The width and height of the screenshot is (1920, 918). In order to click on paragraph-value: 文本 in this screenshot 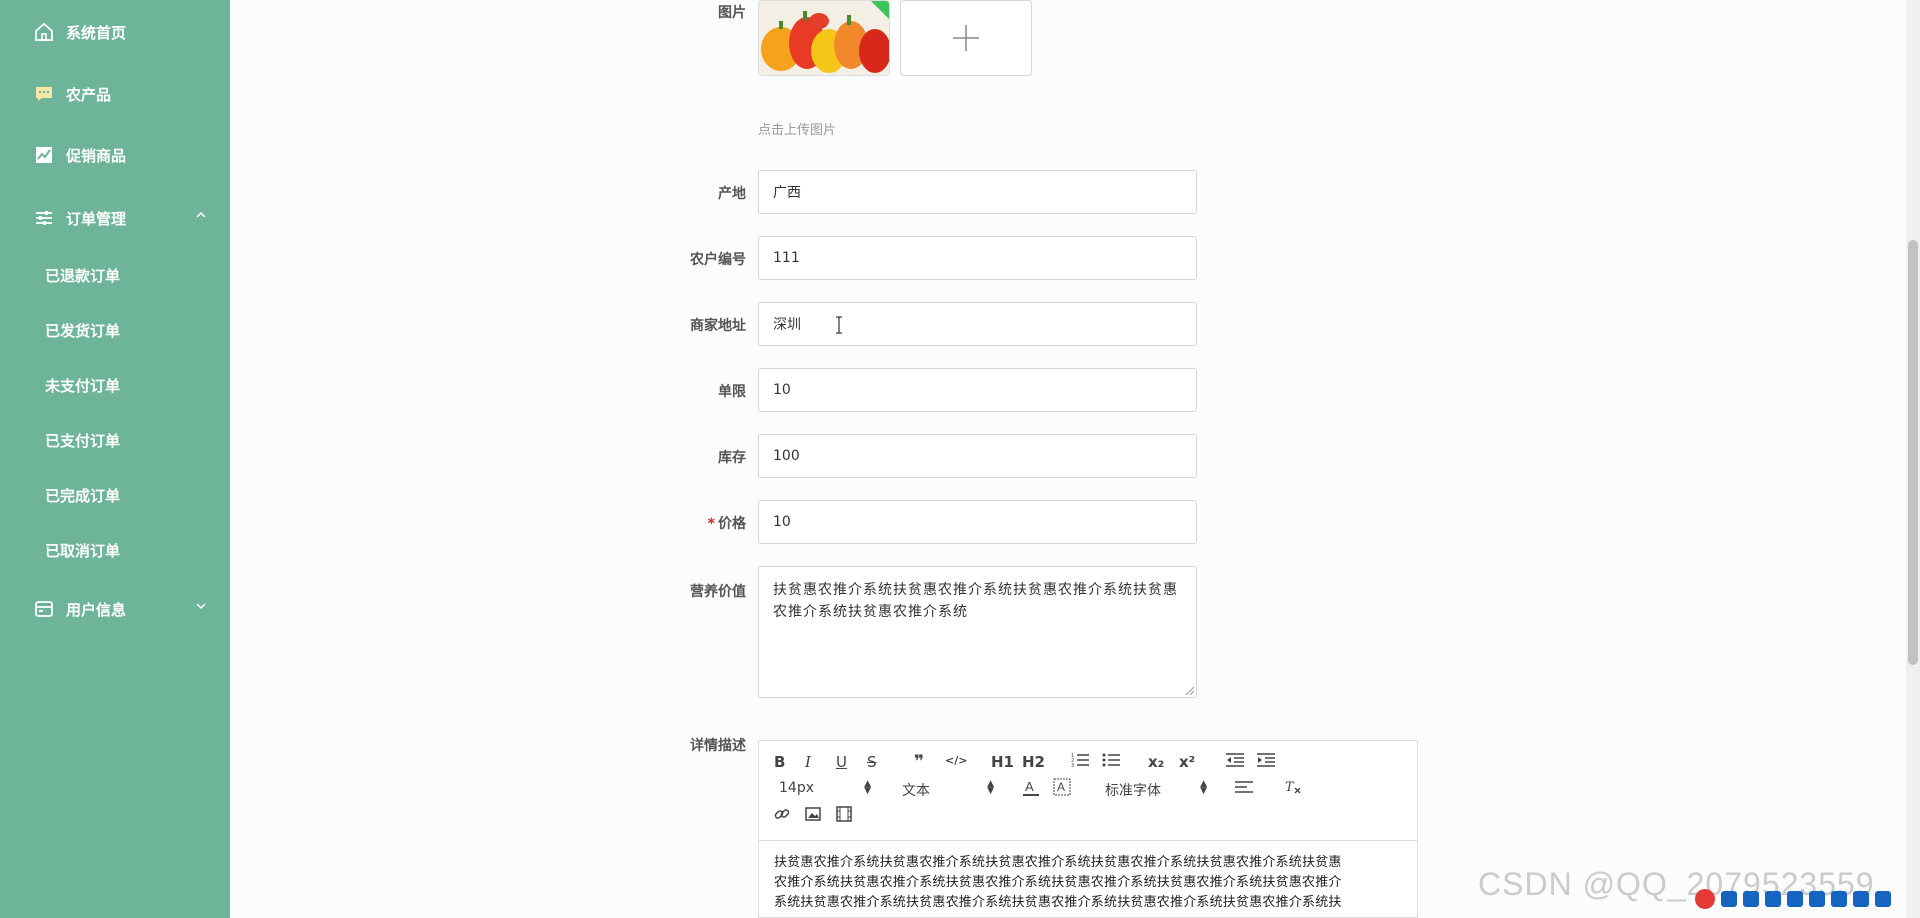, I will do `click(916, 791)`.